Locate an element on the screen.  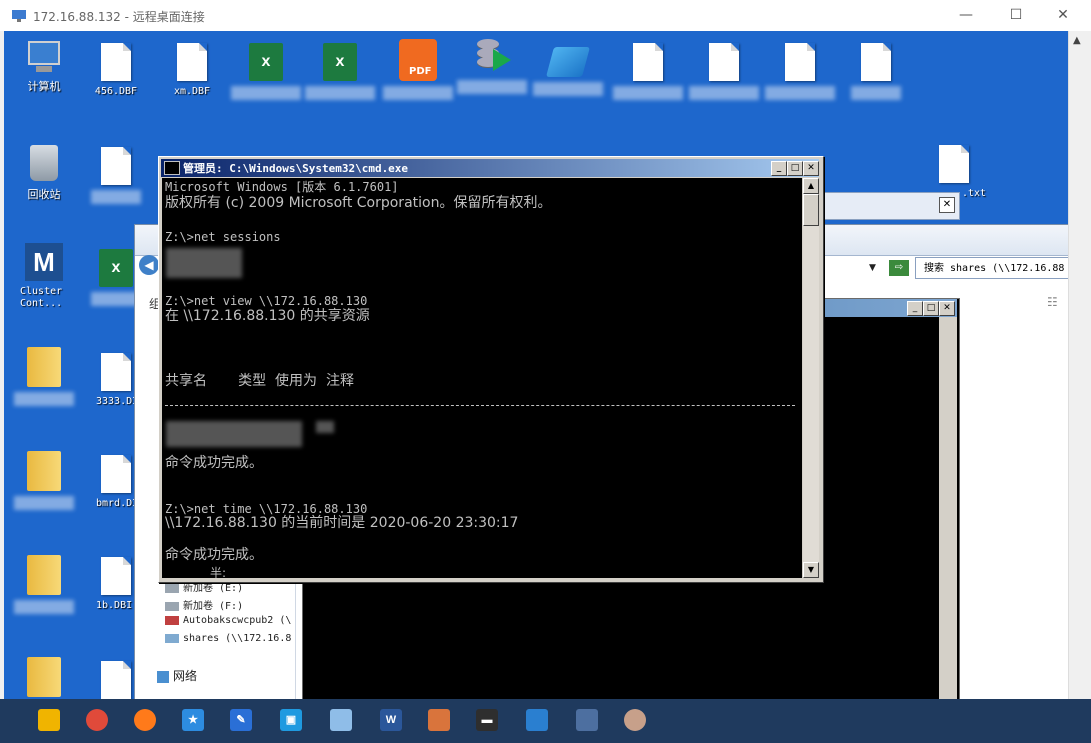
desktop-icon-456-dbf: 456.DBF is located at coordinates (116, 70).